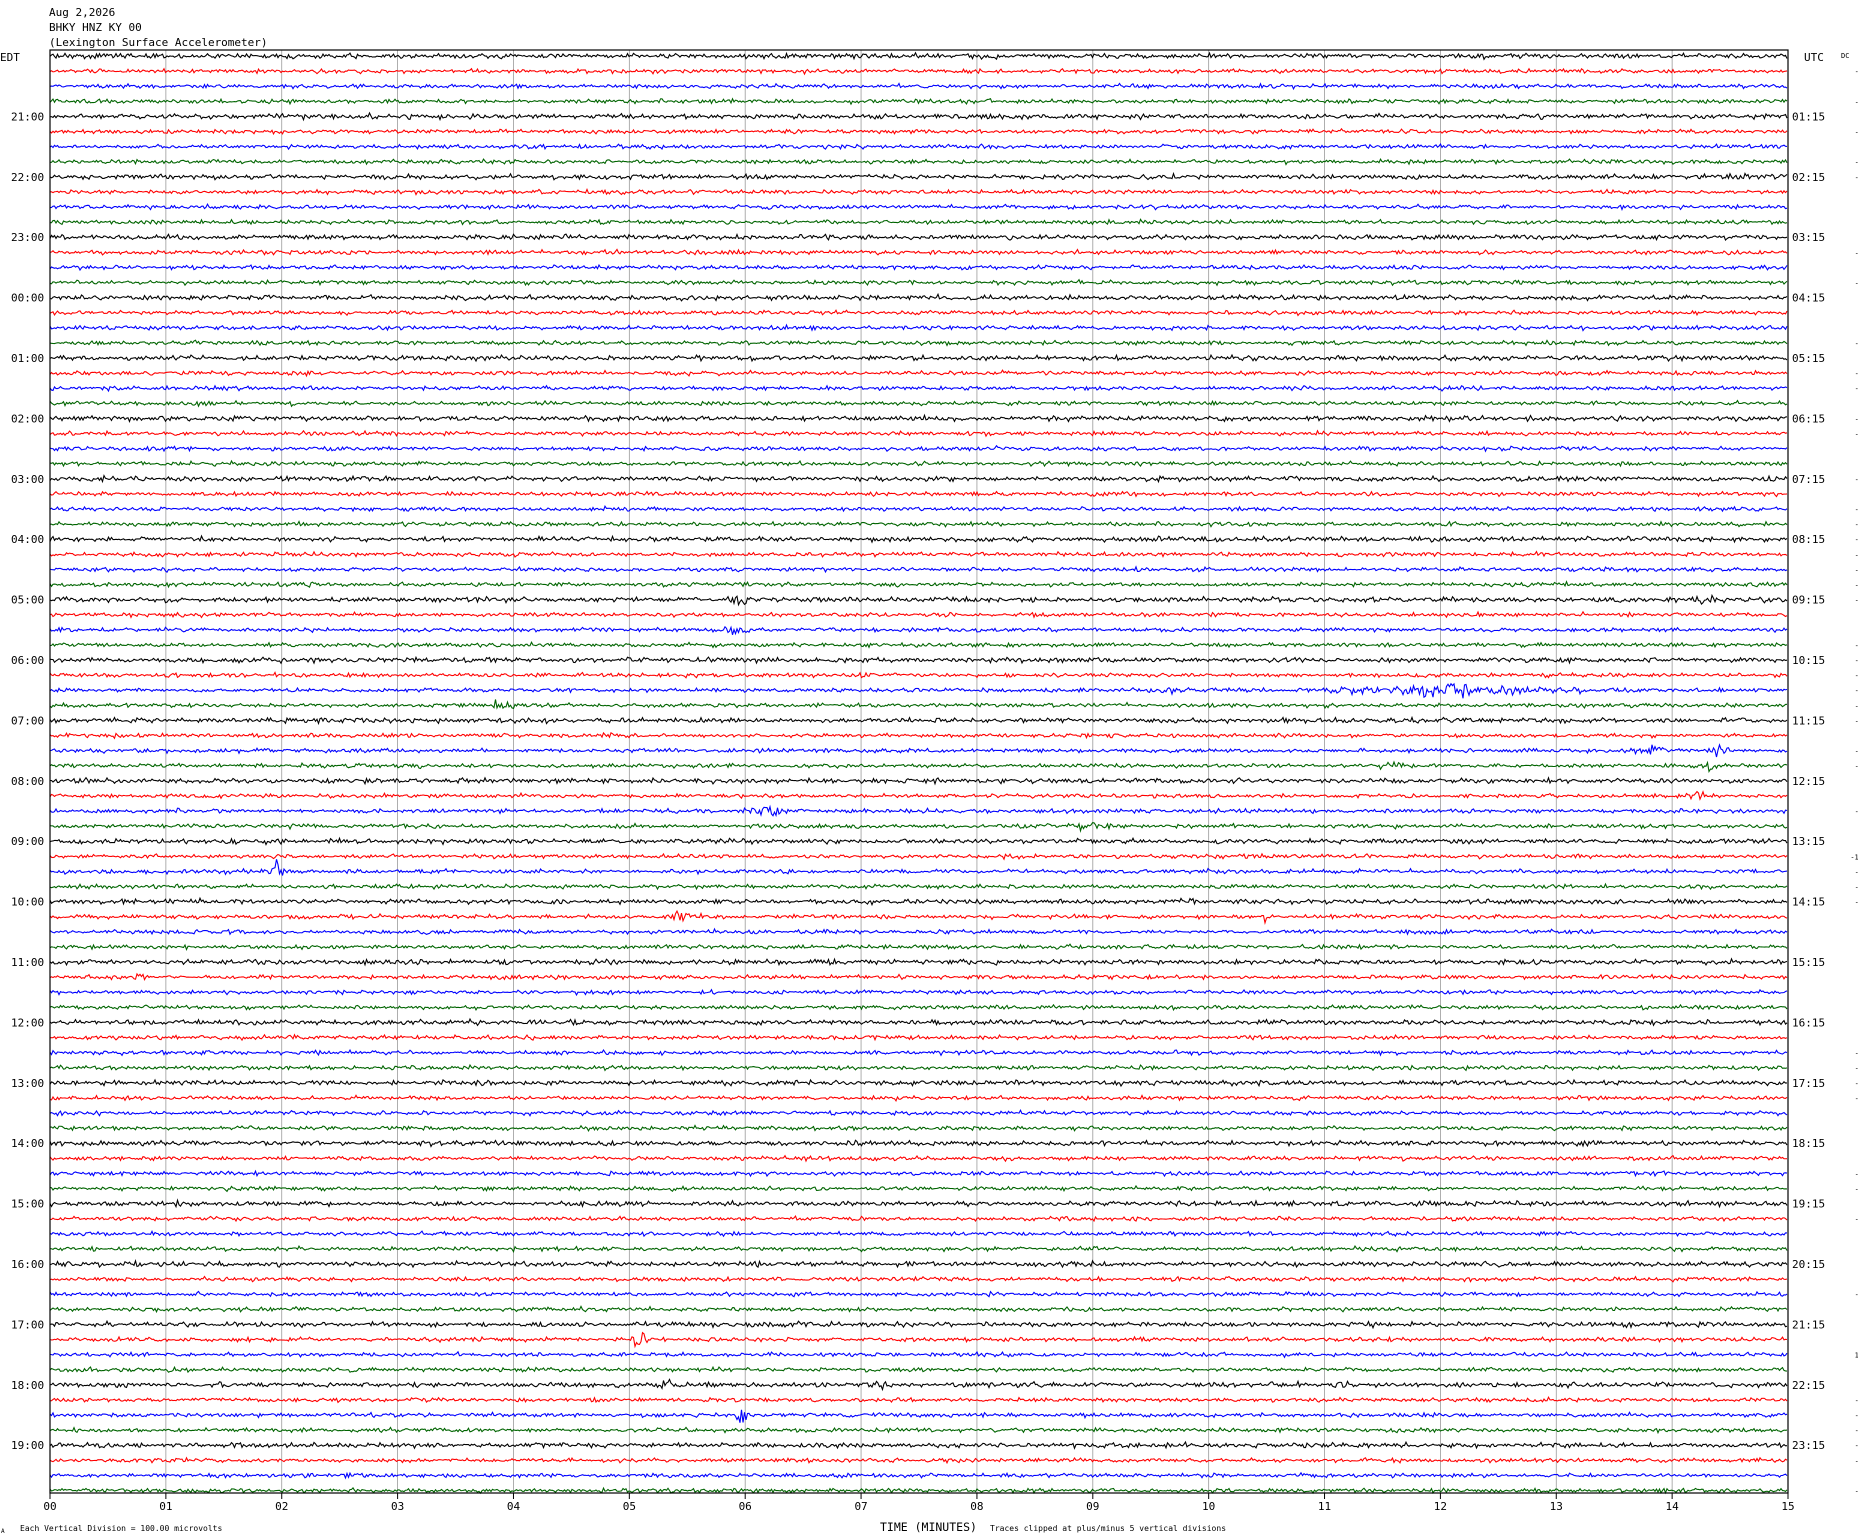 This screenshot has width=1858, height=1534. What do you see at coordinates (1808, 237) in the screenshot?
I see `right-hour-label-03:15: 03:15` at bounding box center [1808, 237].